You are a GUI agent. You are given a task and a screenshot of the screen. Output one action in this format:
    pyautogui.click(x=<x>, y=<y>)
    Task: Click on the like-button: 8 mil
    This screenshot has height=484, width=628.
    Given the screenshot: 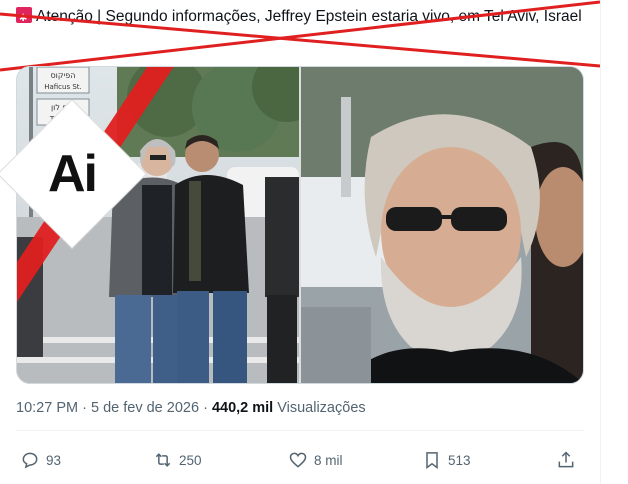 What is the action you would take?
    pyautogui.click(x=315, y=460)
    